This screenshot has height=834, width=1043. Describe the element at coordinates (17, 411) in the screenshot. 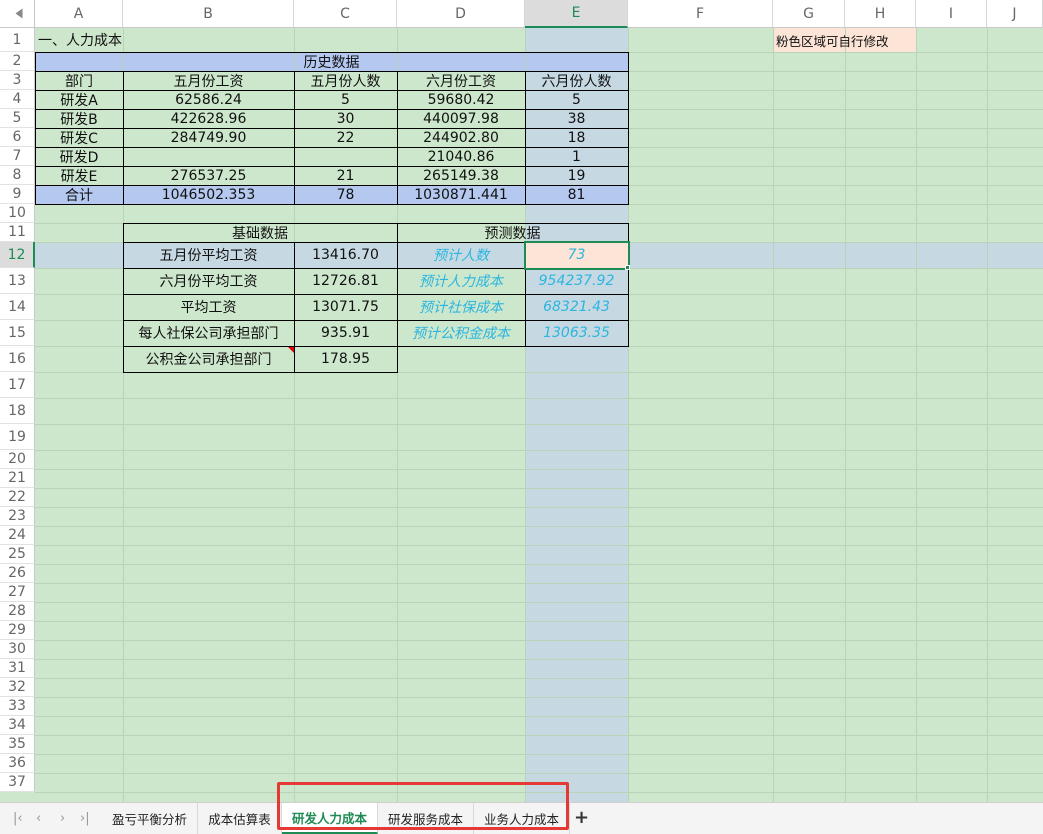

I see `row-header: 18` at that location.